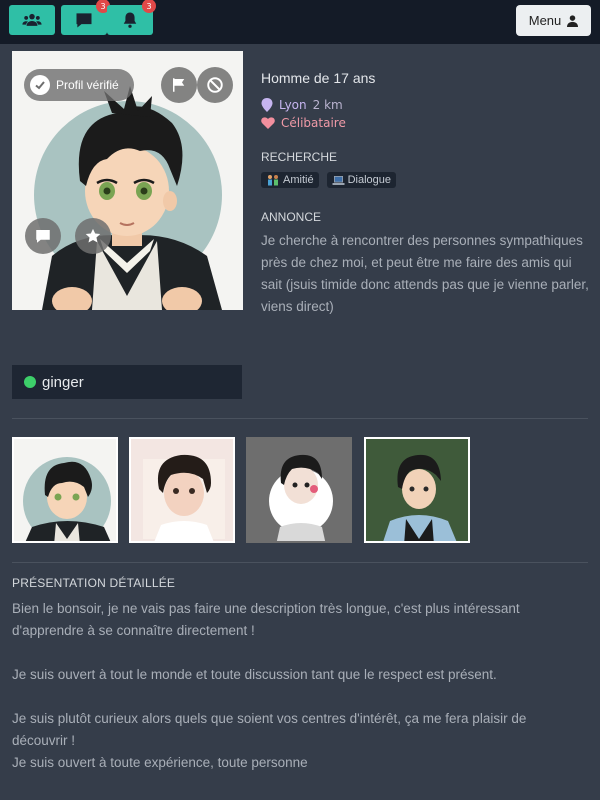 The image size is (600, 800). I want to click on check-icon, so click(40, 85).